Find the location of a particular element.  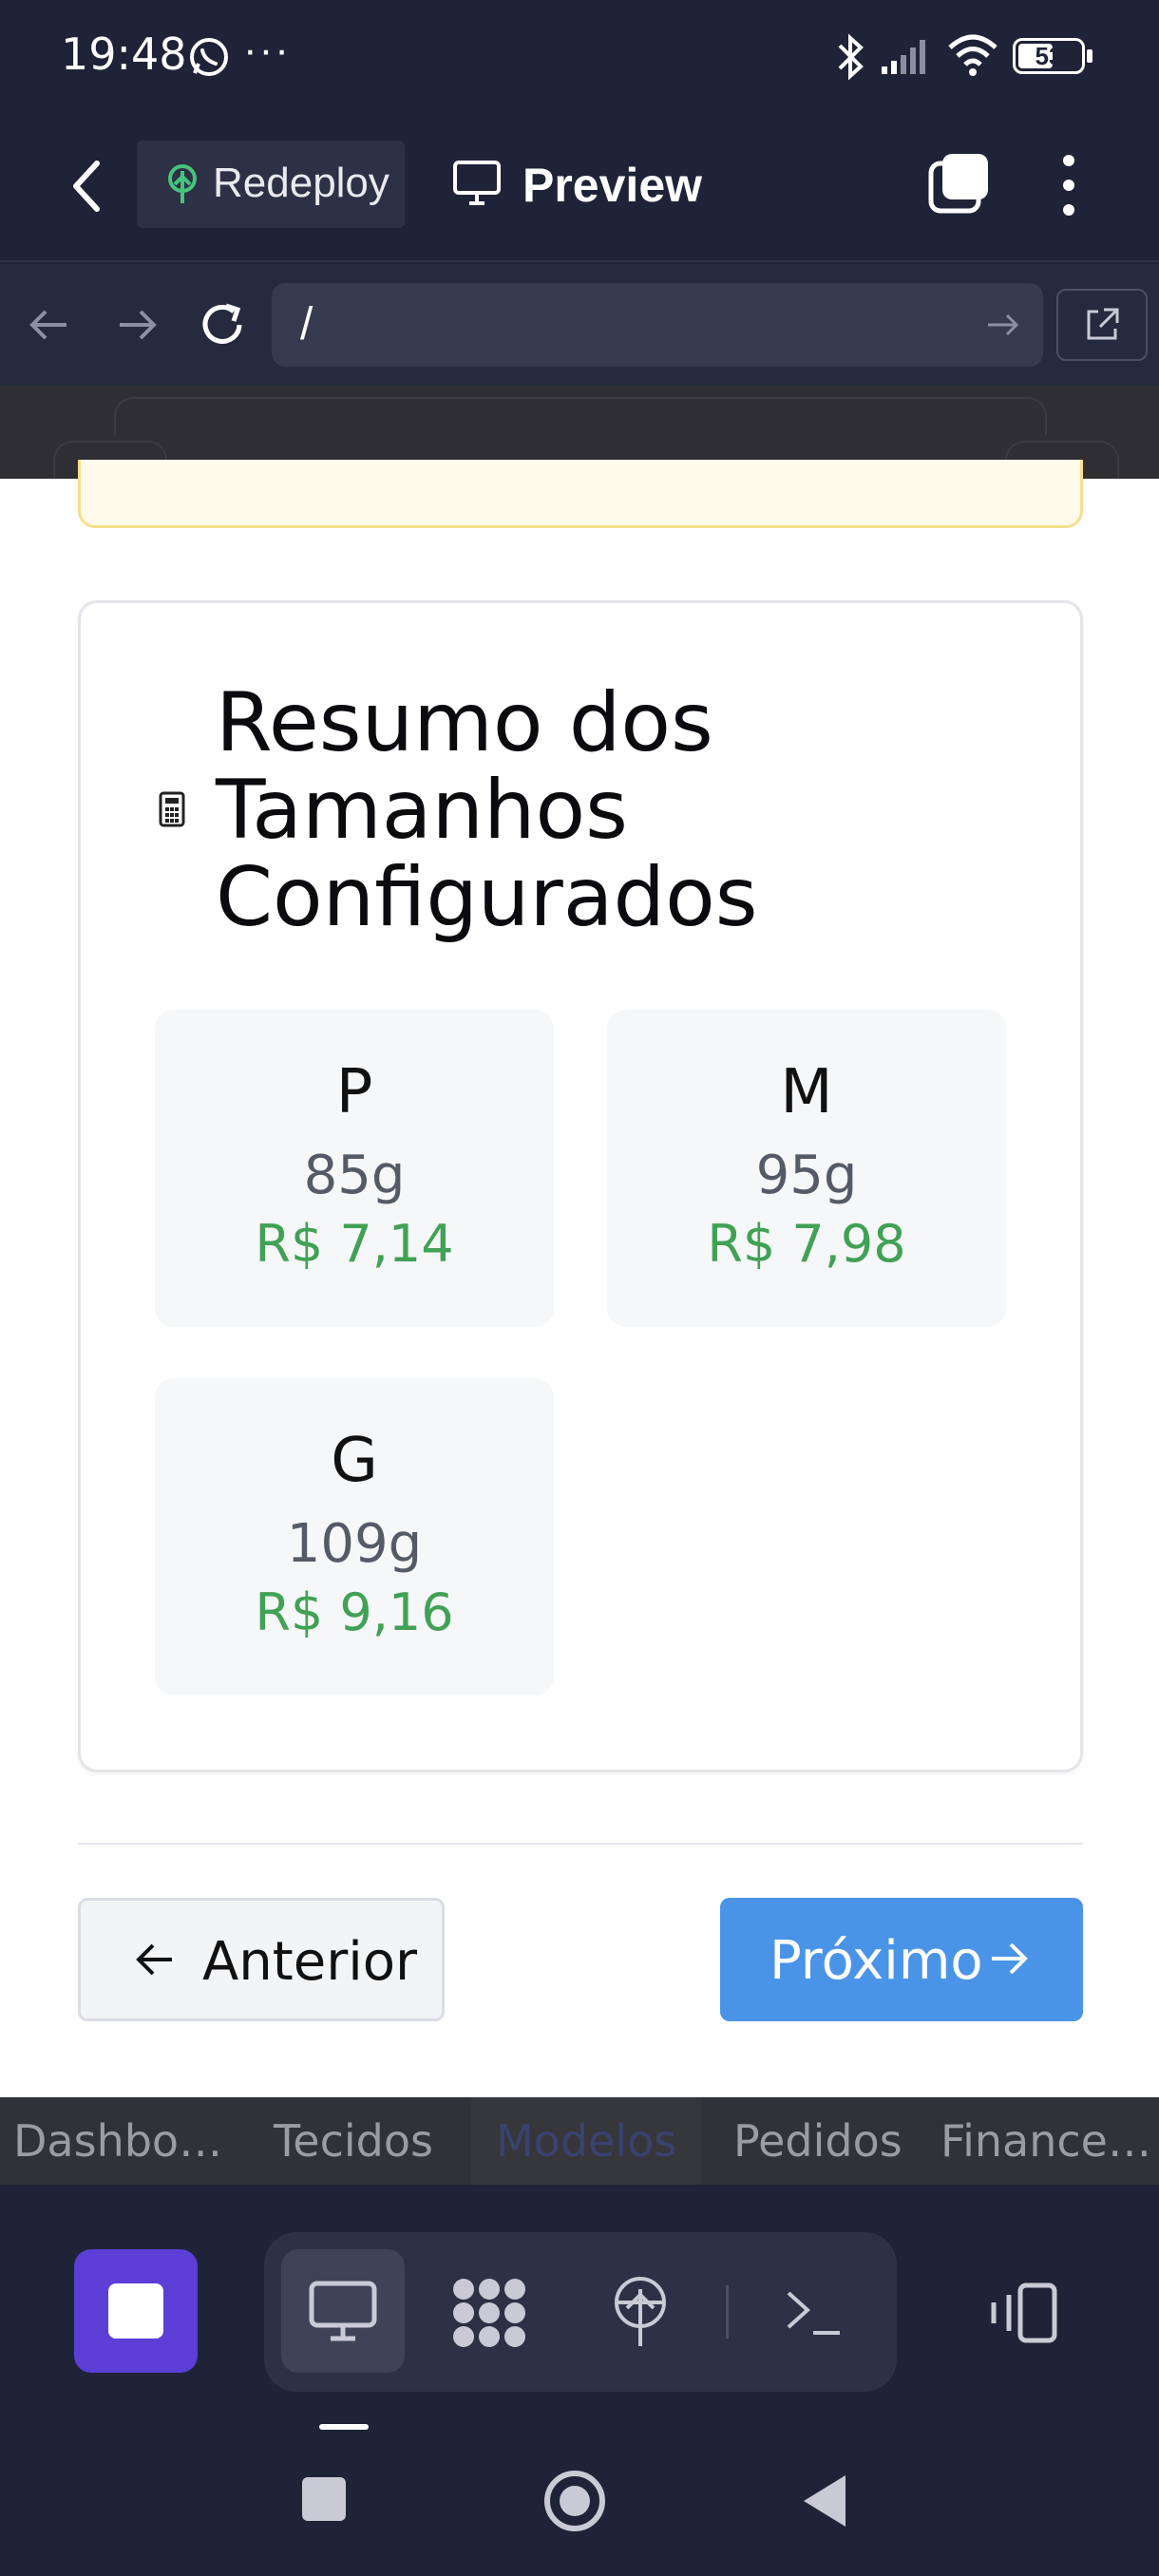

stop-button is located at coordinates (136, 2311).